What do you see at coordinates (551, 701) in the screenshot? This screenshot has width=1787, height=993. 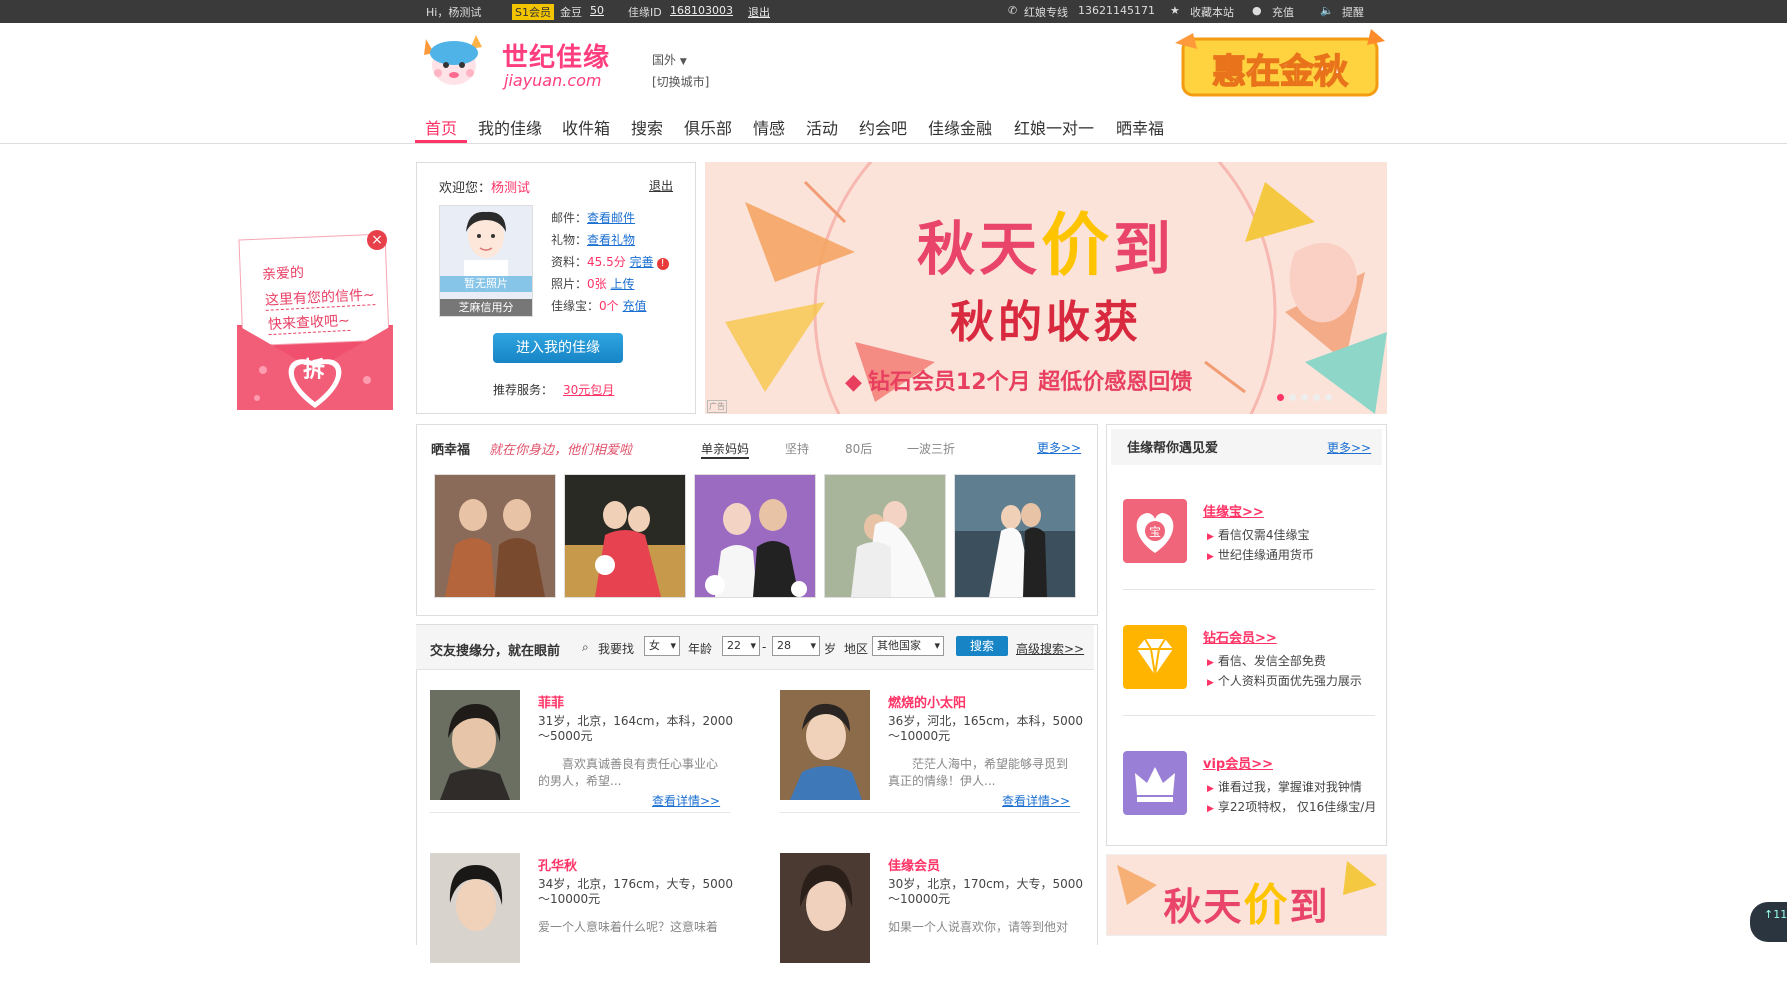 I see `member-name: 菲菲` at bounding box center [551, 701].